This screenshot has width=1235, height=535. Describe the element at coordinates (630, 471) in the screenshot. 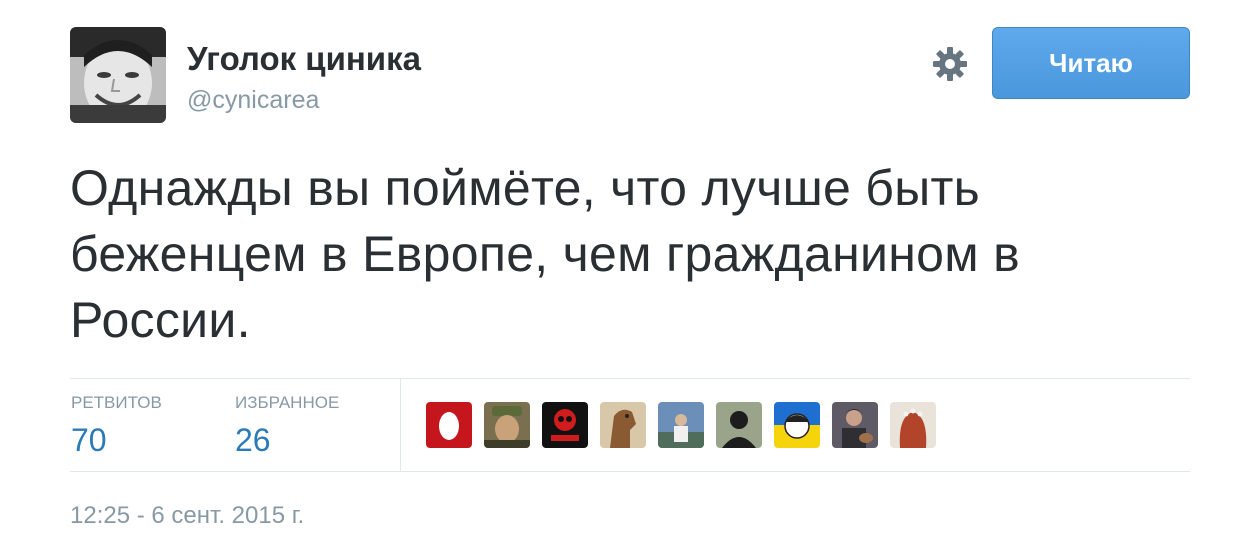

I see `stats-bottom-divider` at that location.